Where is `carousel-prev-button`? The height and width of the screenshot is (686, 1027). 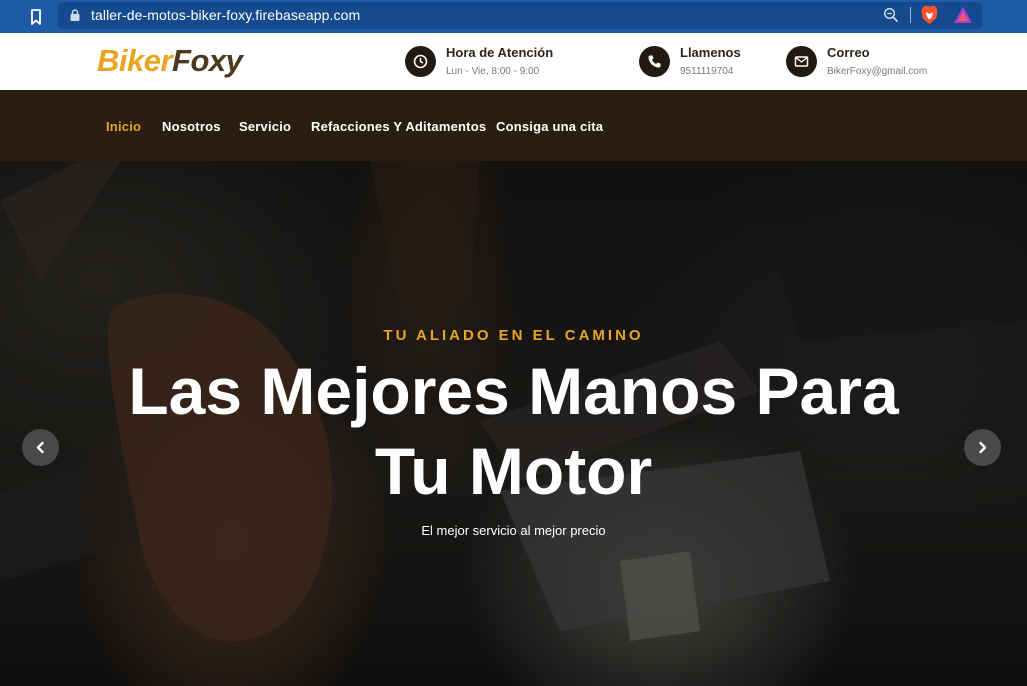 carousel-prev-button is located at coordinates (40, 447).